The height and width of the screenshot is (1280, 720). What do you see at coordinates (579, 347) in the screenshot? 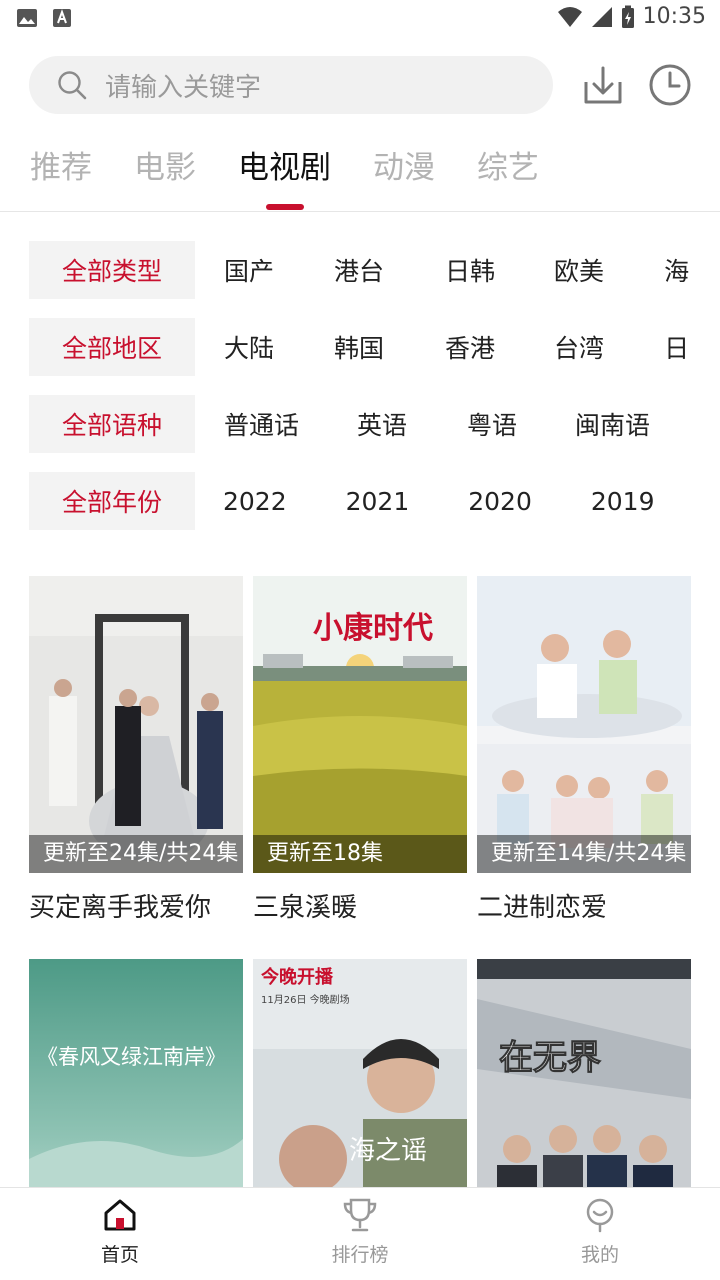
I see `filter-option: 台湾` at bounding box center [579, 347].